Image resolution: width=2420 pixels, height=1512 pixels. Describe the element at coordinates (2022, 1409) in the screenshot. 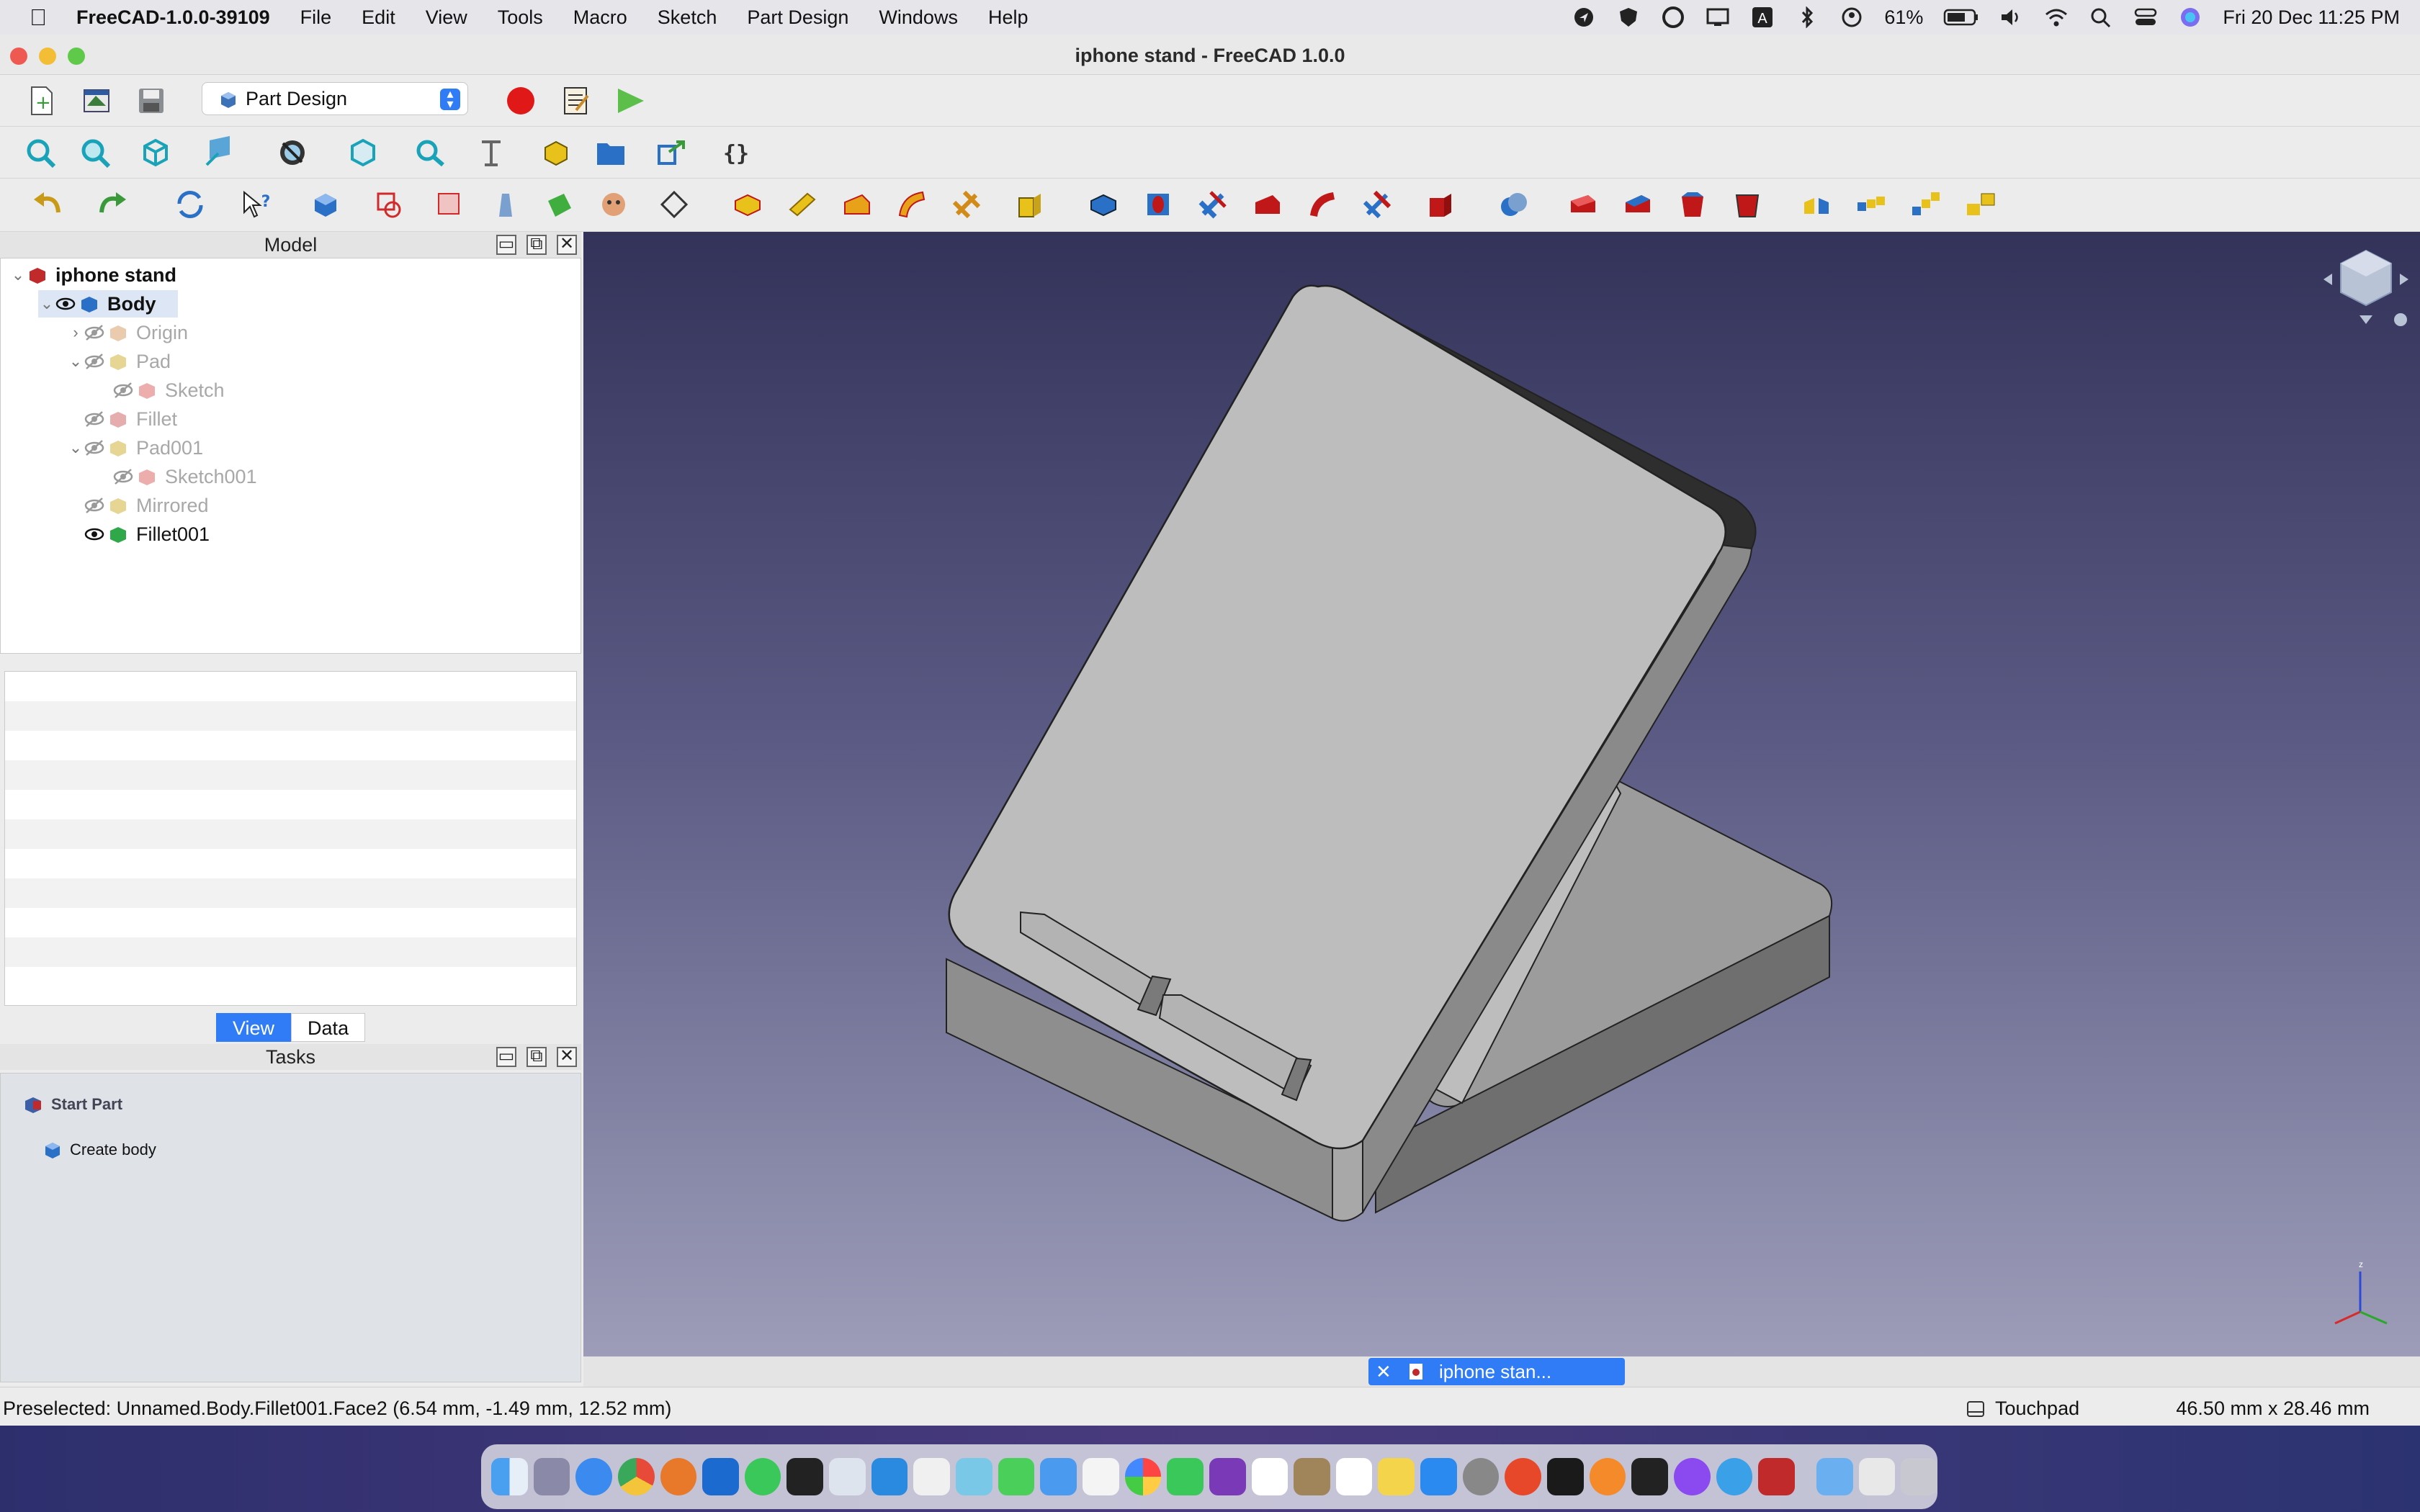

I see `navigation-style: Touchpad` at that location.